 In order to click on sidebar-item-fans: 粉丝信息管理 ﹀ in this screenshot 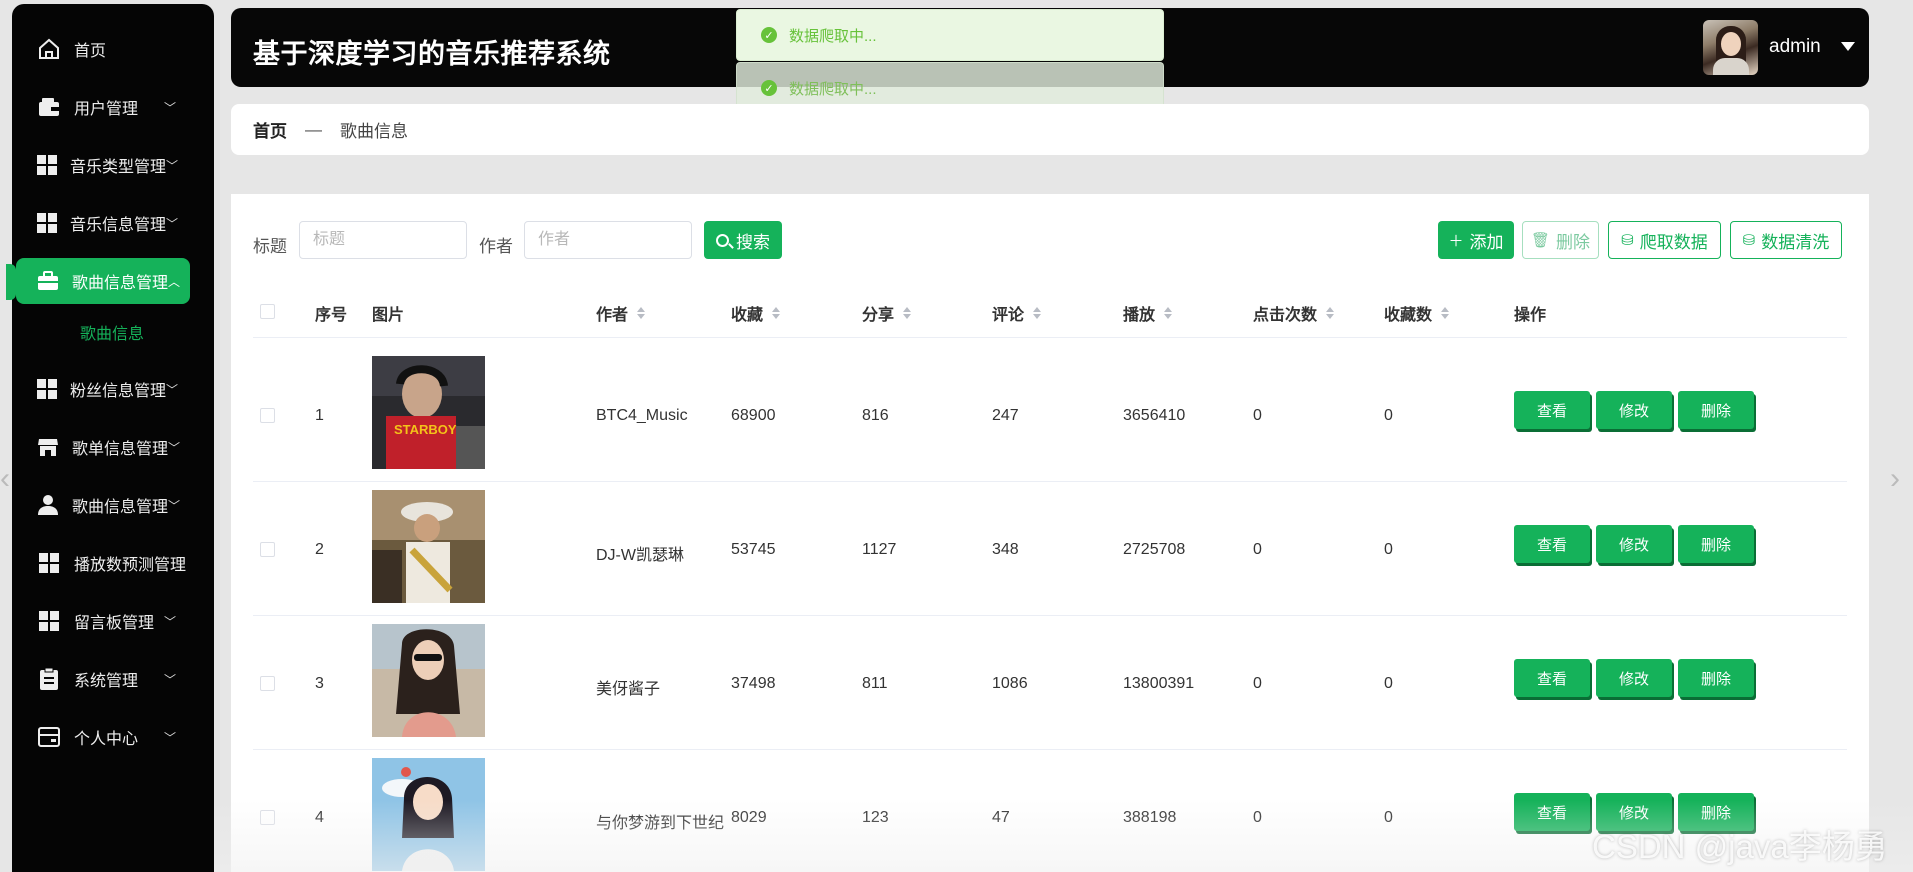, I will do `click(103, 389)`.